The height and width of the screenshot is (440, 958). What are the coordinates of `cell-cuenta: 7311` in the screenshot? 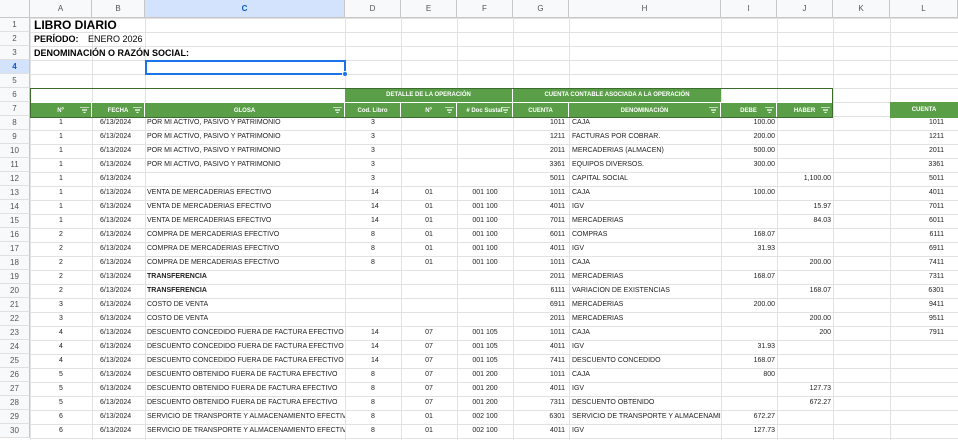 It's located at (541, 403).